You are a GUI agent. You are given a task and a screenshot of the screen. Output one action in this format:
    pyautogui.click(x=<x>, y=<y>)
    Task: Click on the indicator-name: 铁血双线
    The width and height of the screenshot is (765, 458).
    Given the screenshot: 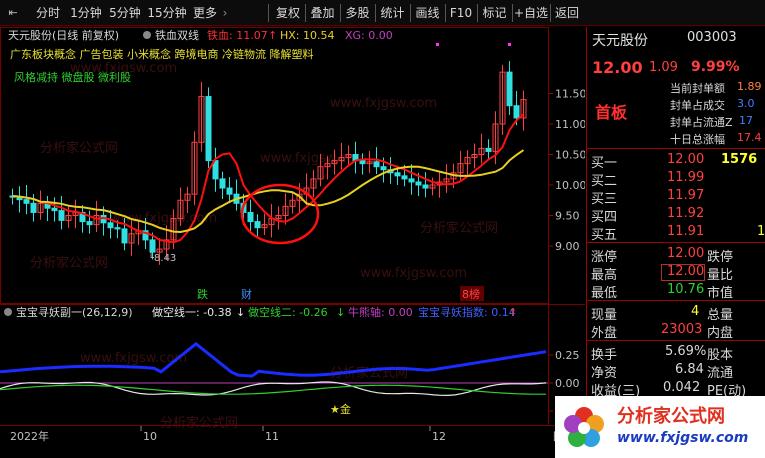 What is the action you would take?
    pyautogui.click(x=177, y=35)
    